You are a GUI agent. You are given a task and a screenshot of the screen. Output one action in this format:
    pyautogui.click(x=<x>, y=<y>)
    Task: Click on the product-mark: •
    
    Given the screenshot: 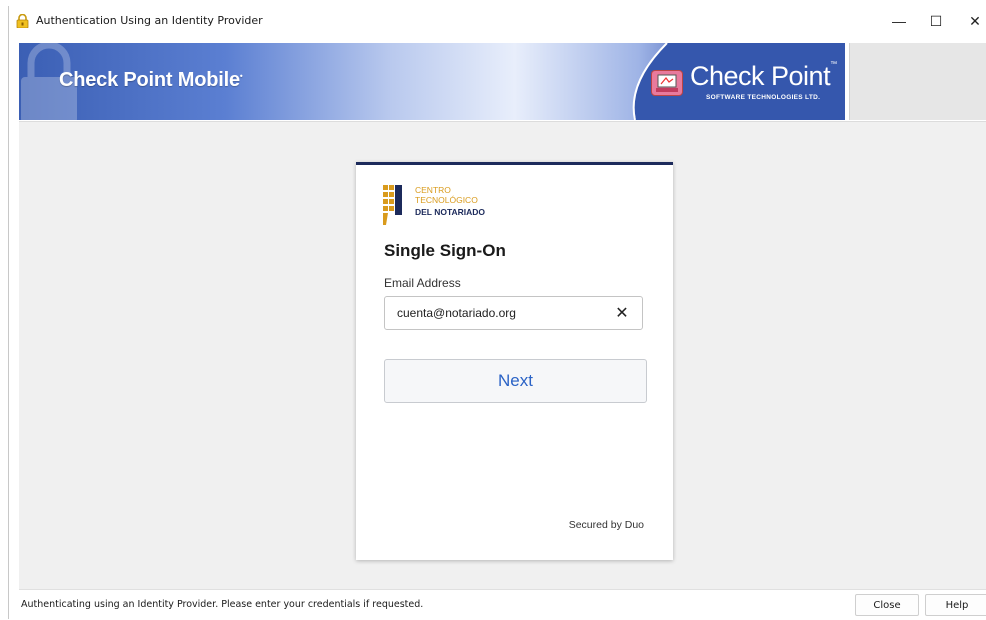 What is the action you would take?
    pyautogui.click(x=241, y=76)
    